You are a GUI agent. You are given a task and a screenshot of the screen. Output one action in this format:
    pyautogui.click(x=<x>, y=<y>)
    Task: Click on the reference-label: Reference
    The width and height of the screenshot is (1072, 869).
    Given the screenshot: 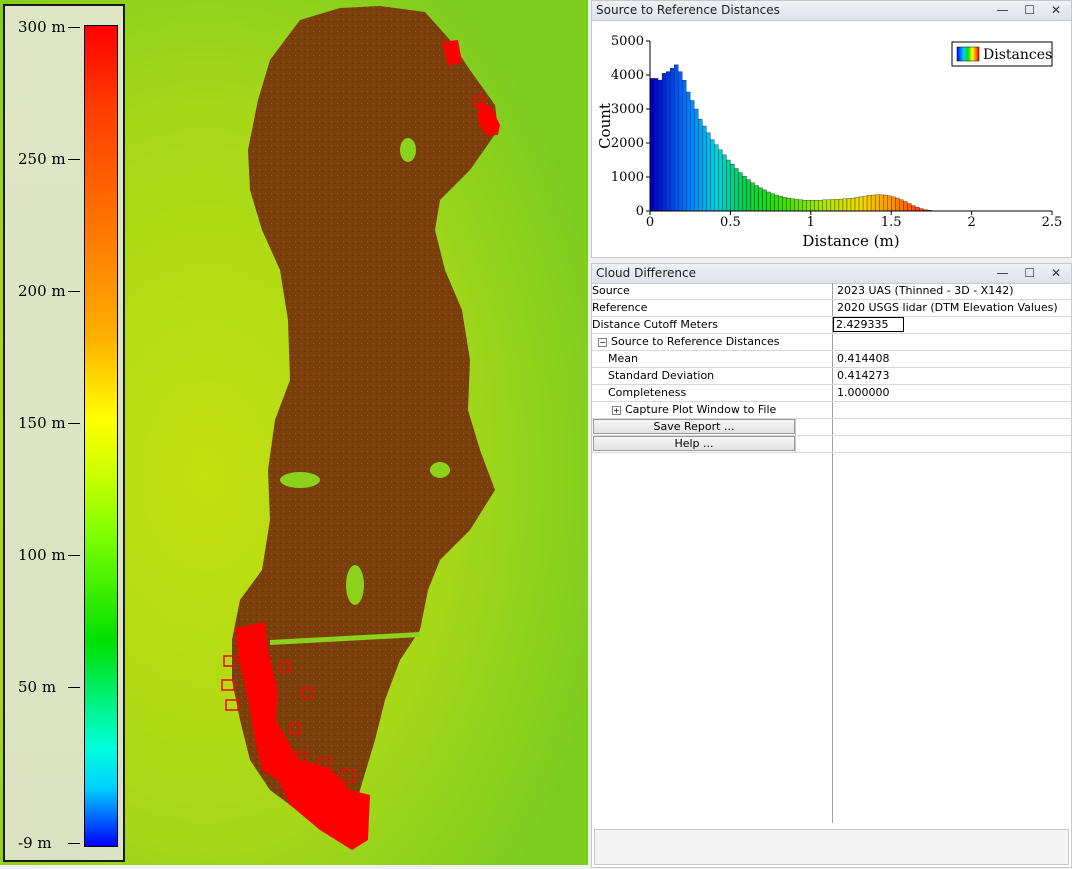 What is the action you would take?
    pyautogui.click(x=620, y=307)
    